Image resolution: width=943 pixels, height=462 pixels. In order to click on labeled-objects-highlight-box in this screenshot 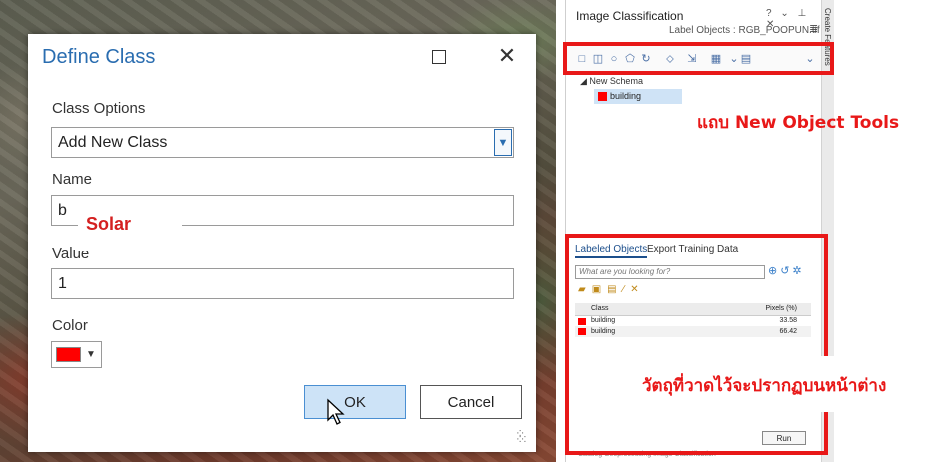, I will do `click(696, 344)`.